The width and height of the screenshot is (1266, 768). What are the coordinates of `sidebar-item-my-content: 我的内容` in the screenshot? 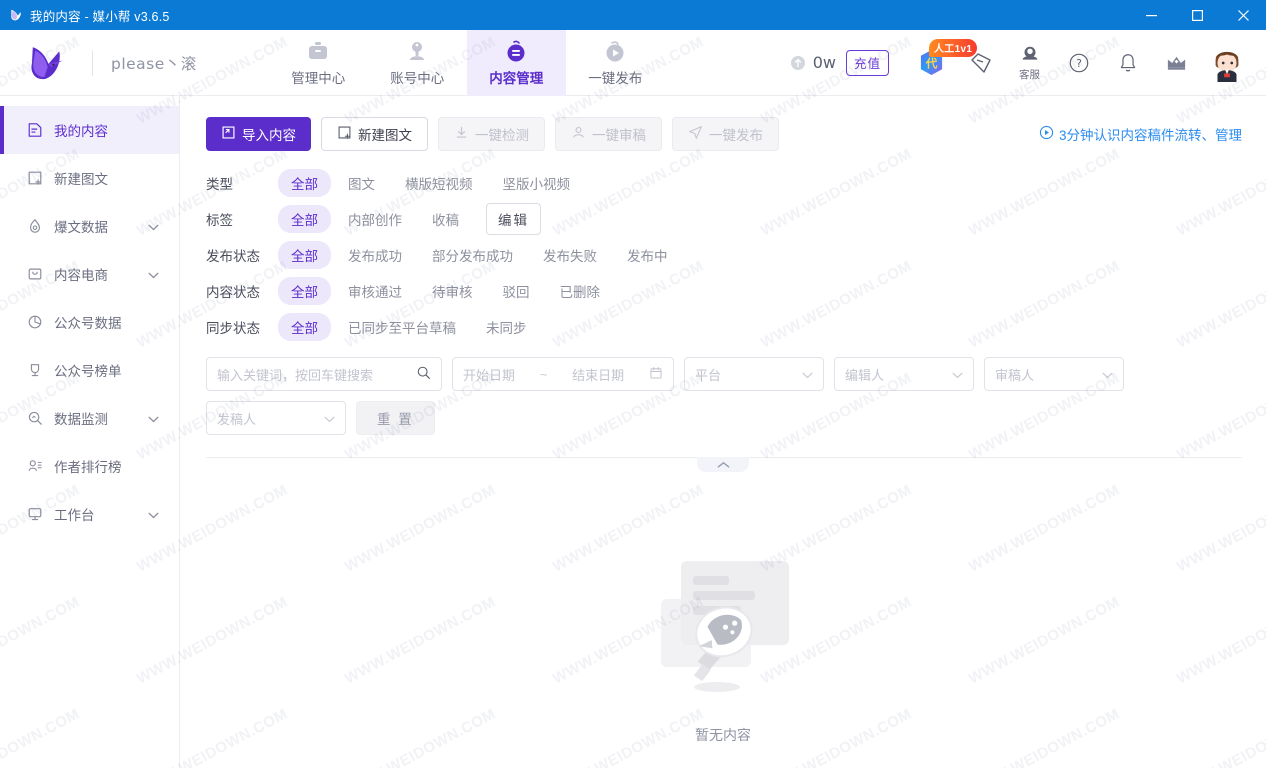 It's located at (89, 130).